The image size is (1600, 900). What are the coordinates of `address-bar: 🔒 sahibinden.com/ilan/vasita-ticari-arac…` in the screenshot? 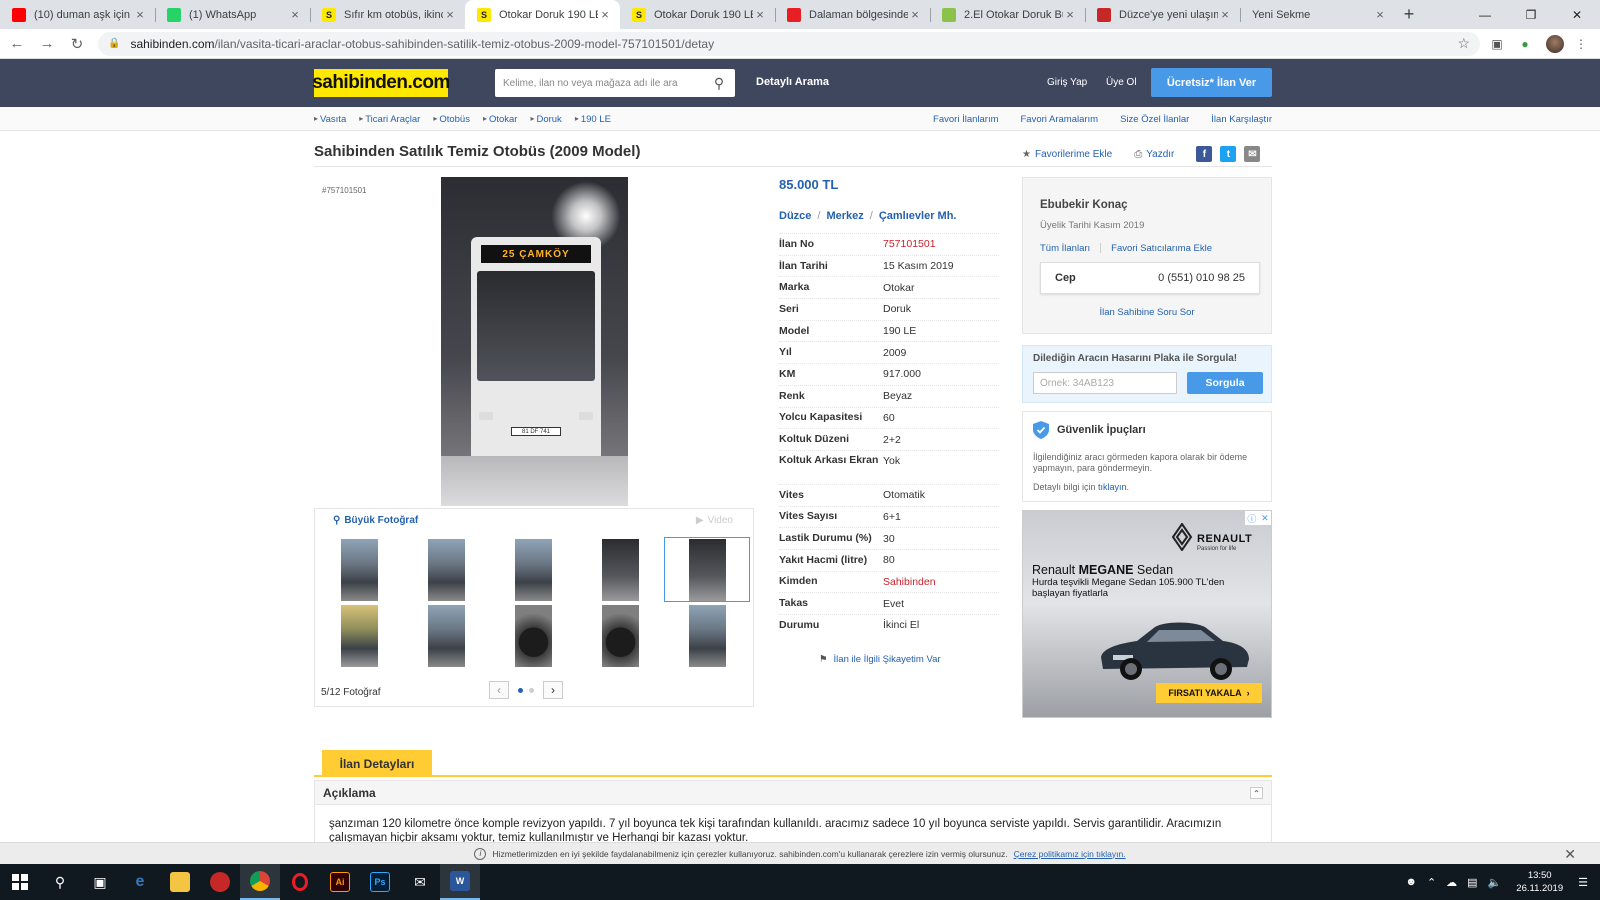 It's located at (789, 43).